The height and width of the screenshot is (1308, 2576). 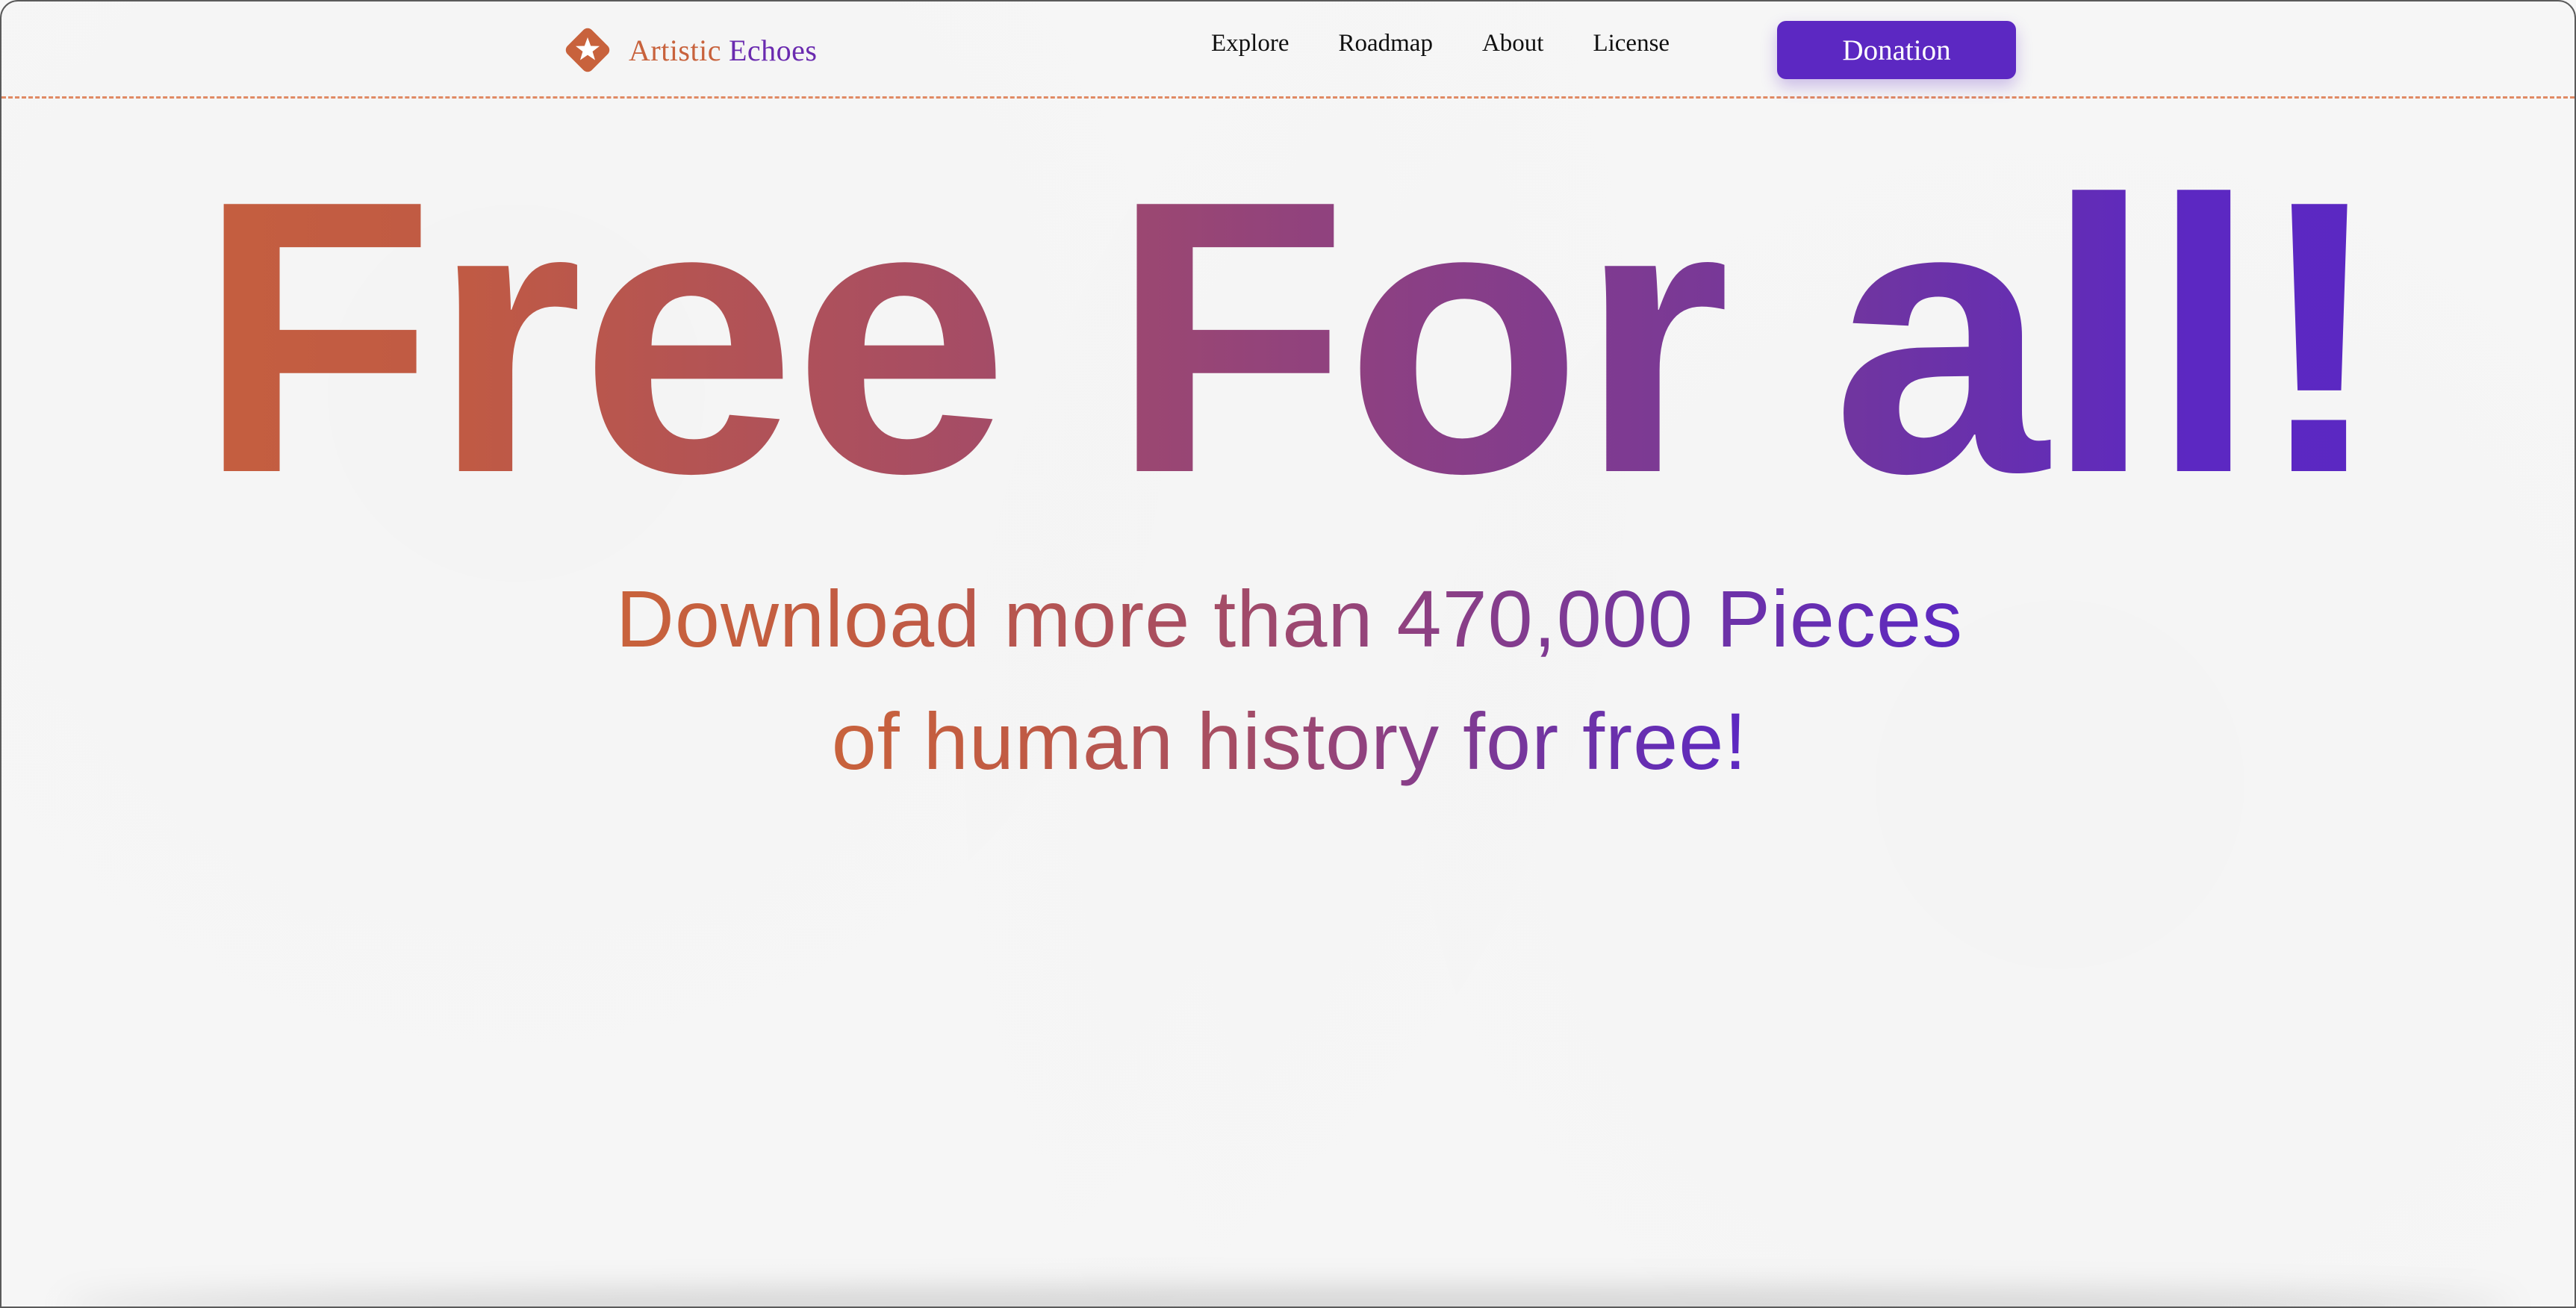 I want to click on nav-item-explore: Explore, so click(x=1250, y=43).